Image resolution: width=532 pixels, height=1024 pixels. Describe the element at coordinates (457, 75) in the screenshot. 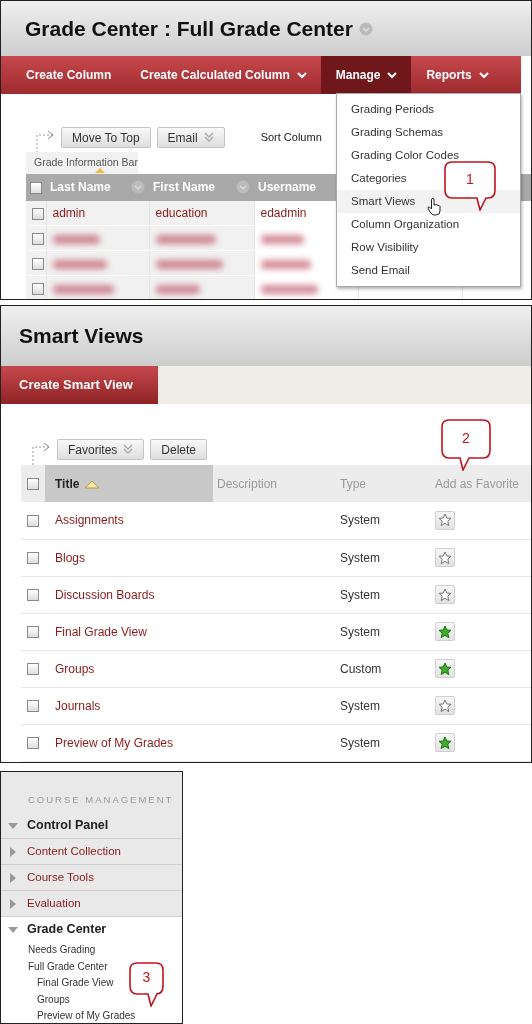

I see `action-bar-button: Reports` at that location.